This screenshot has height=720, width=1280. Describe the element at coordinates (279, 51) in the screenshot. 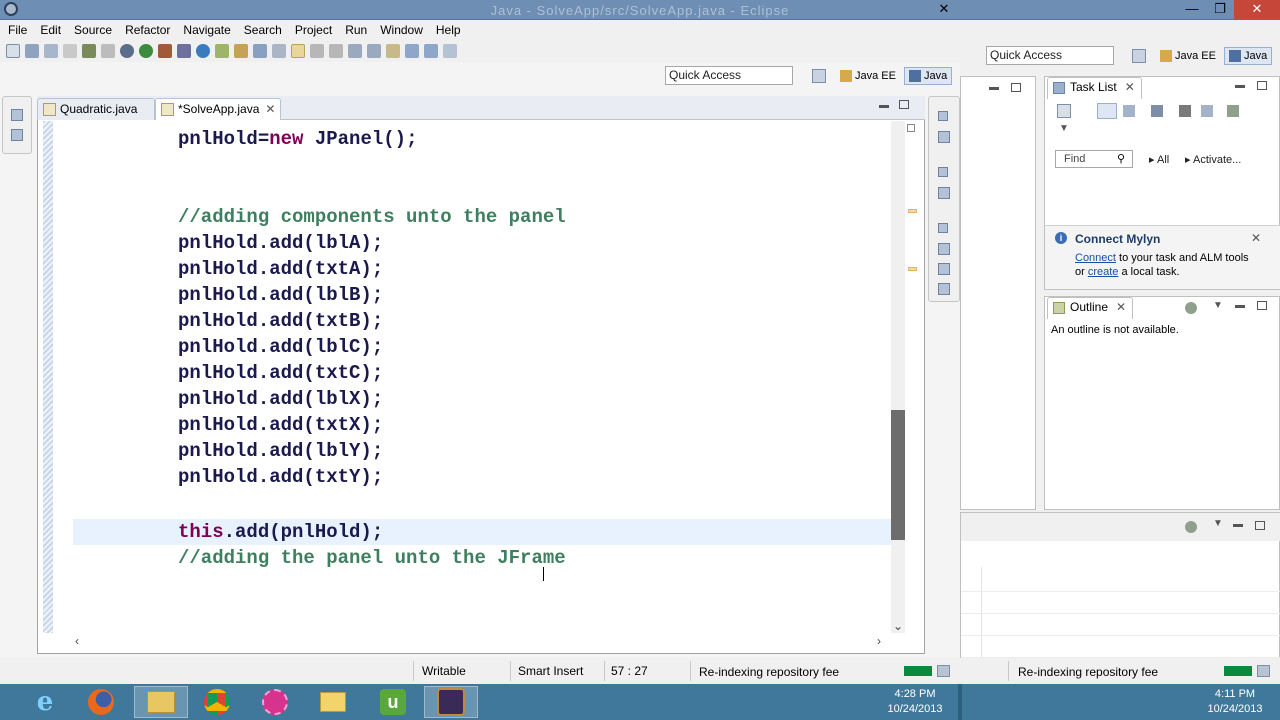

I see `toggle-mark-occurrences-icon` at that location.